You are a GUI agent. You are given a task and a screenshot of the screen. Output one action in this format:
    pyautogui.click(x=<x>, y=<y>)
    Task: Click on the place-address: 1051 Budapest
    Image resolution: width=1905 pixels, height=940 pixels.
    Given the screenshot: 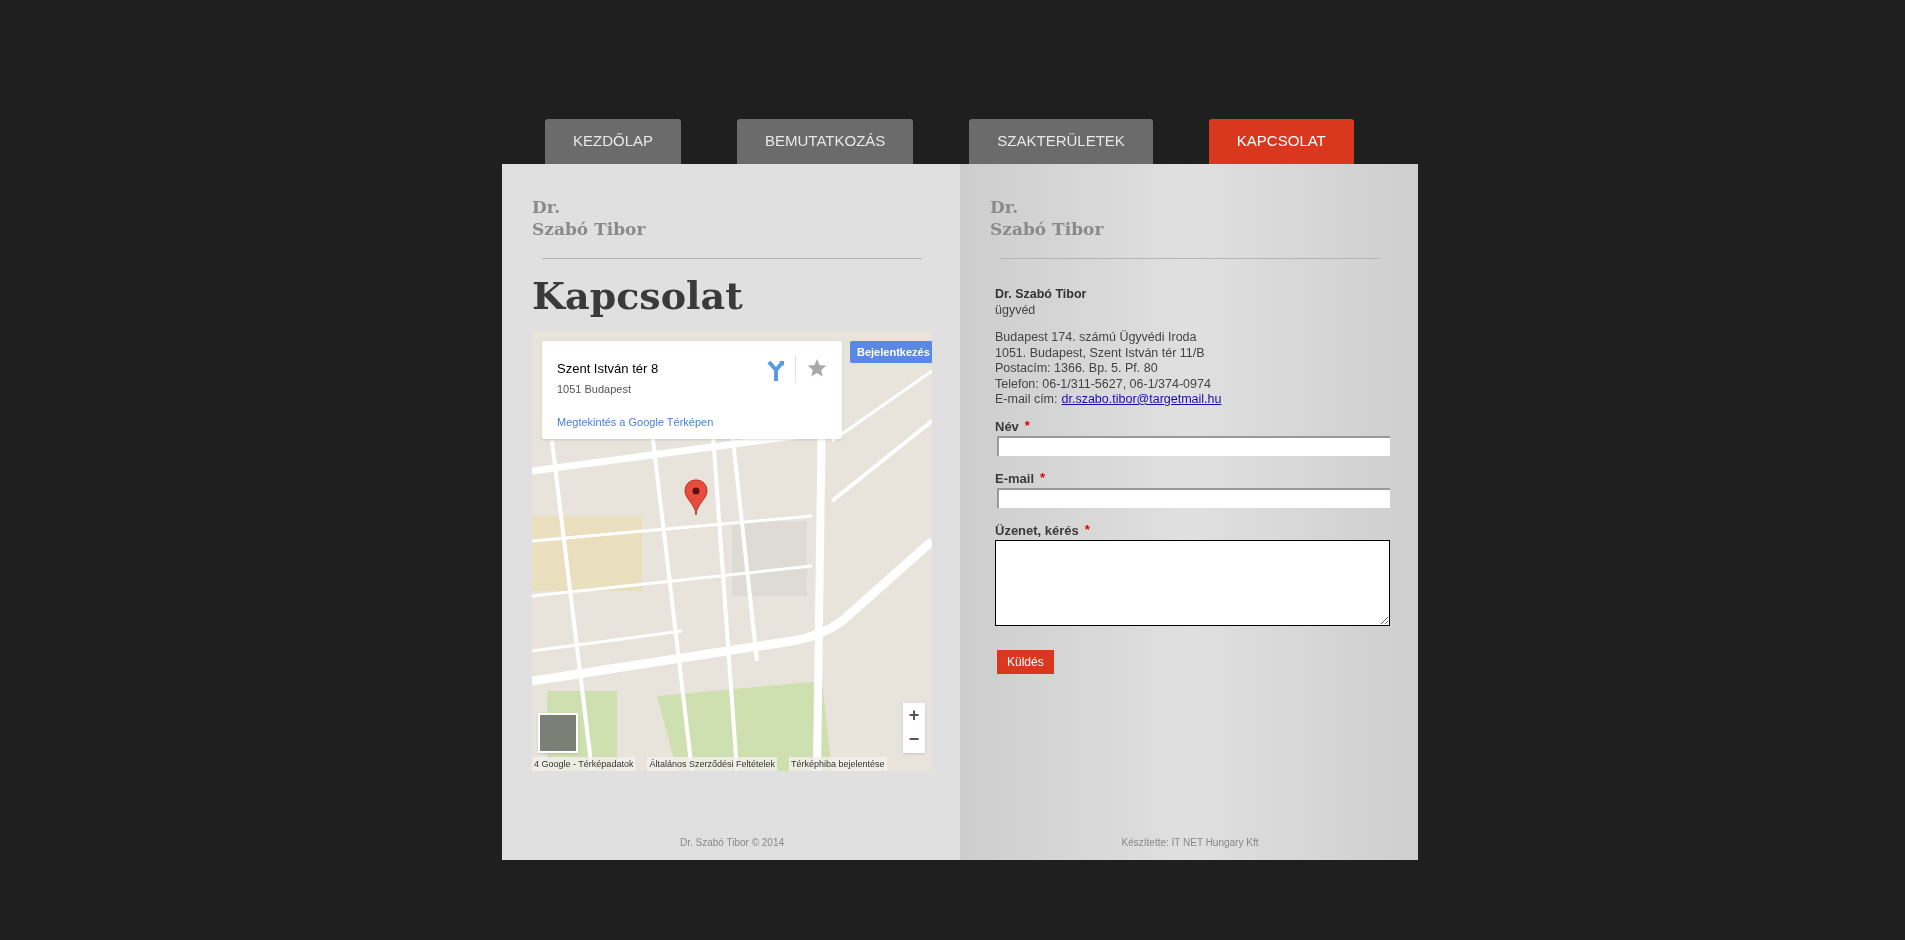 What is the action you would take?
    pyautogui.click(x=594, y=389)
    